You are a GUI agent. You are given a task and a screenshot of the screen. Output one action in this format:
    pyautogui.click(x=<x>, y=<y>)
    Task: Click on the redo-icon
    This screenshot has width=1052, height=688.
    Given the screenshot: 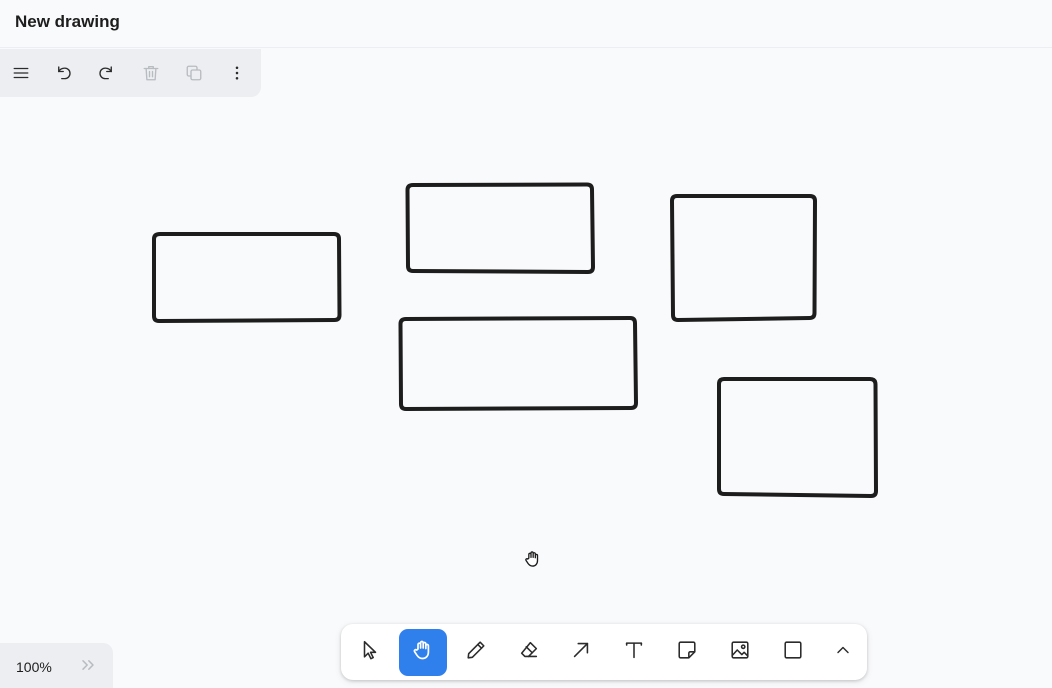 What is the action you would take?
    pyautogui.click(x=106, y=73)
    